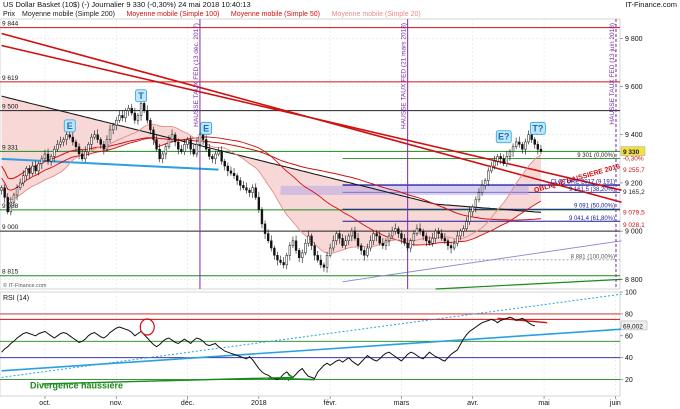 The height and width of the screenshot is (409, 680). Describe the element at coordinates (472, 403) in the screenshot. I see `x-tick-label: avr.` at that location.